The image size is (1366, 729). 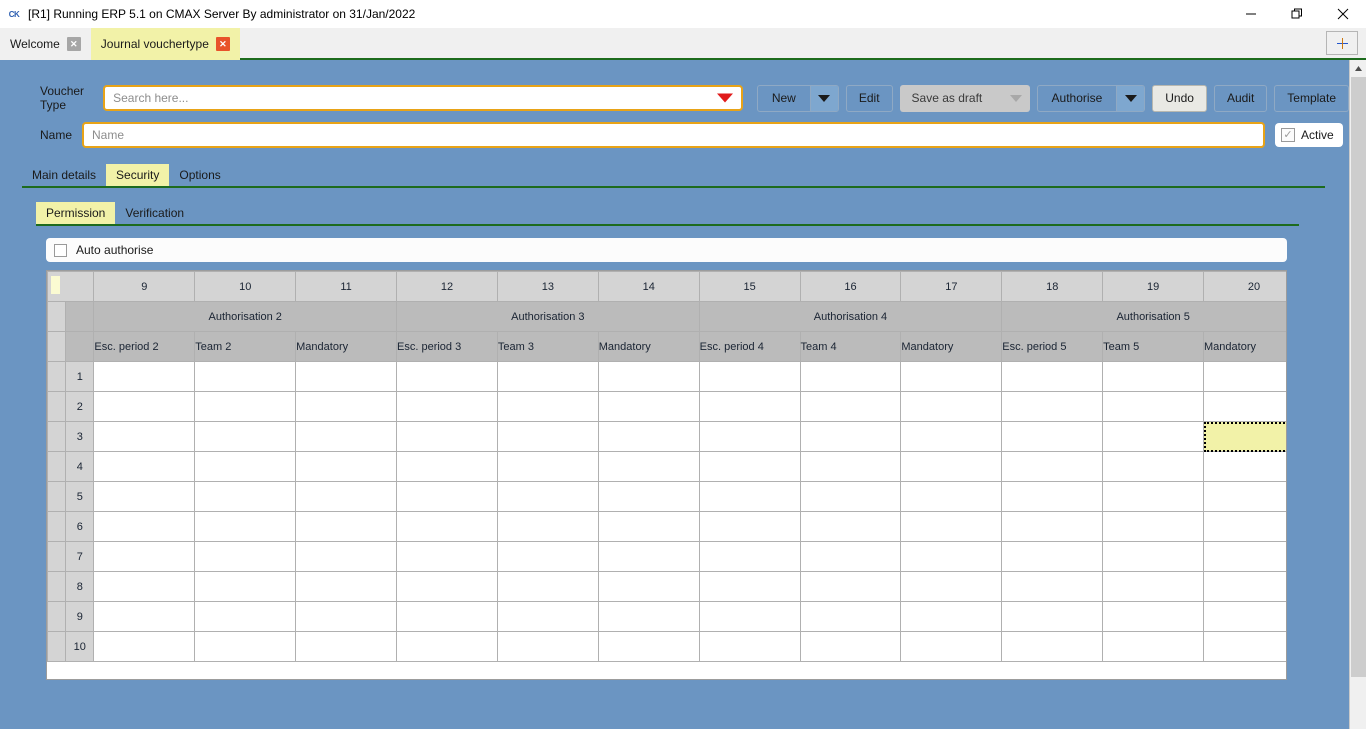 I want to click on name-input: Name, so click(x=673, y=135).